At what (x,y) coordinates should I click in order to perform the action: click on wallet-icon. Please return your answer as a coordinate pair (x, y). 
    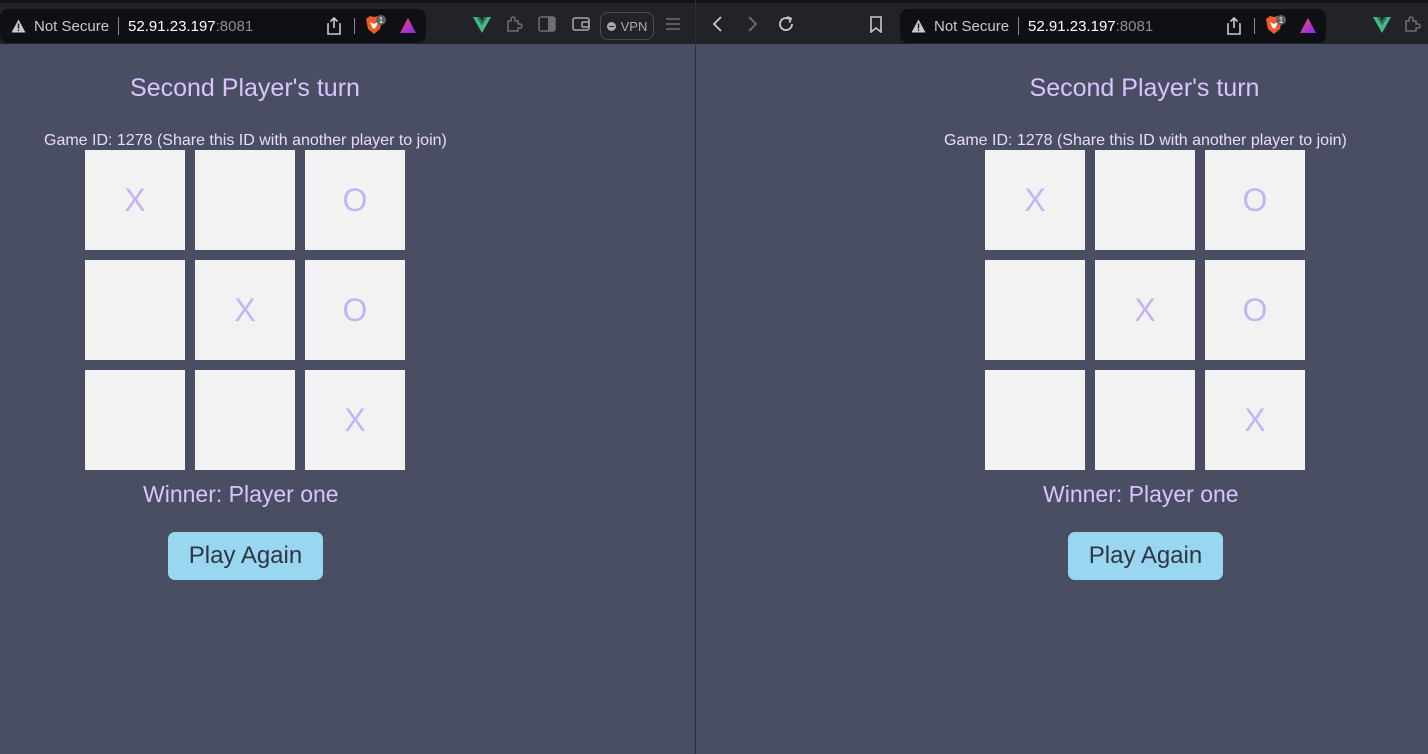
    Looking at the image, I should click on (581, 24).